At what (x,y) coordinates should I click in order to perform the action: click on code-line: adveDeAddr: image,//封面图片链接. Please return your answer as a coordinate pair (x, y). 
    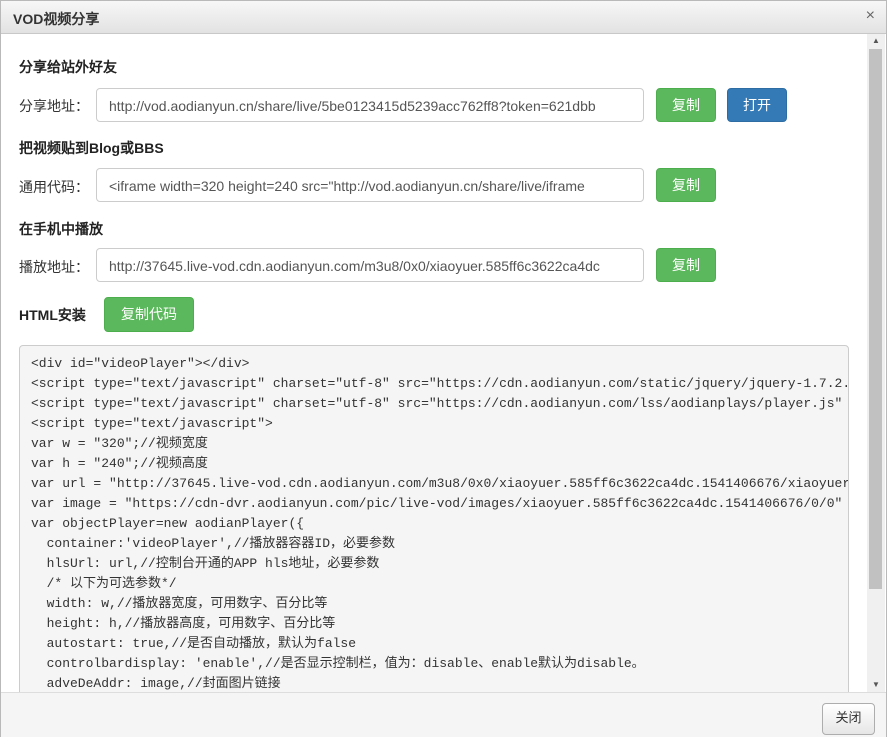
    Looking at the image, I should click on (156, 683).